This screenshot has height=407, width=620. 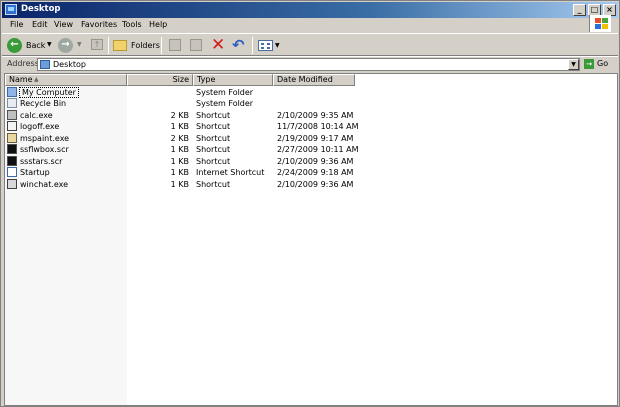 I want to click on up-button: ↑, so click(x=97, y=45).